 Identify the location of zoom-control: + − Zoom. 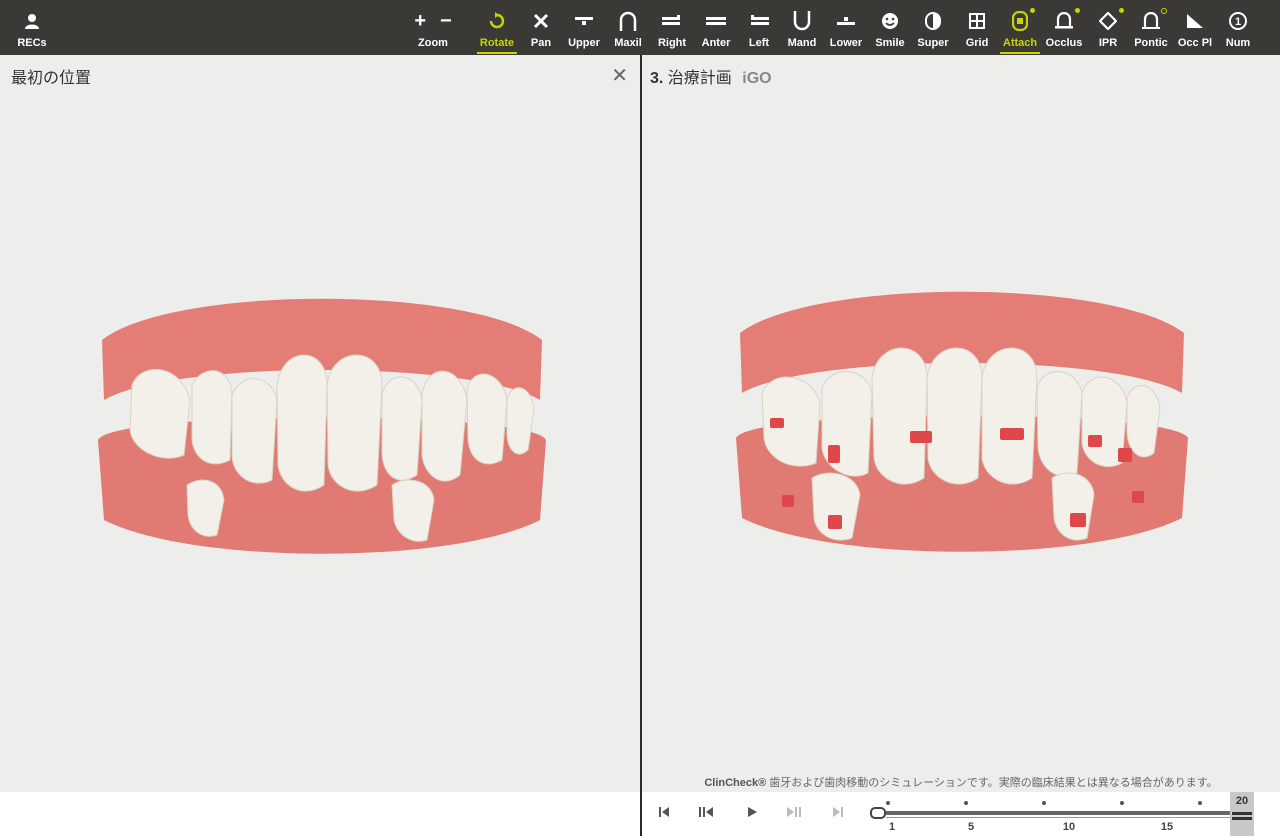
(433, 27).